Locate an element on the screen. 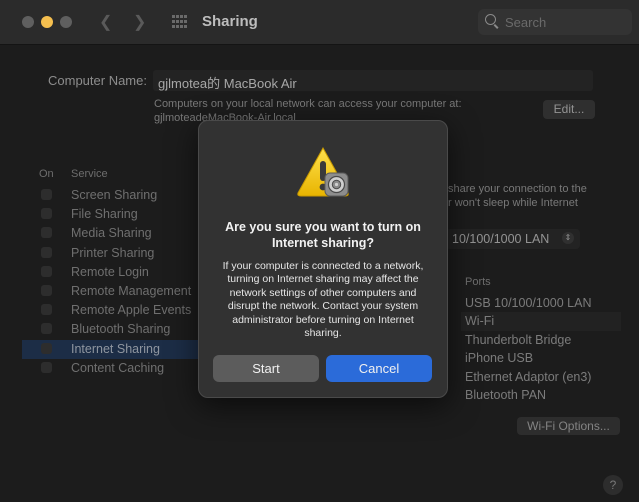 This screenshot has height=502, width=639. window-title: Sharing is located at coordinates (230, 21).